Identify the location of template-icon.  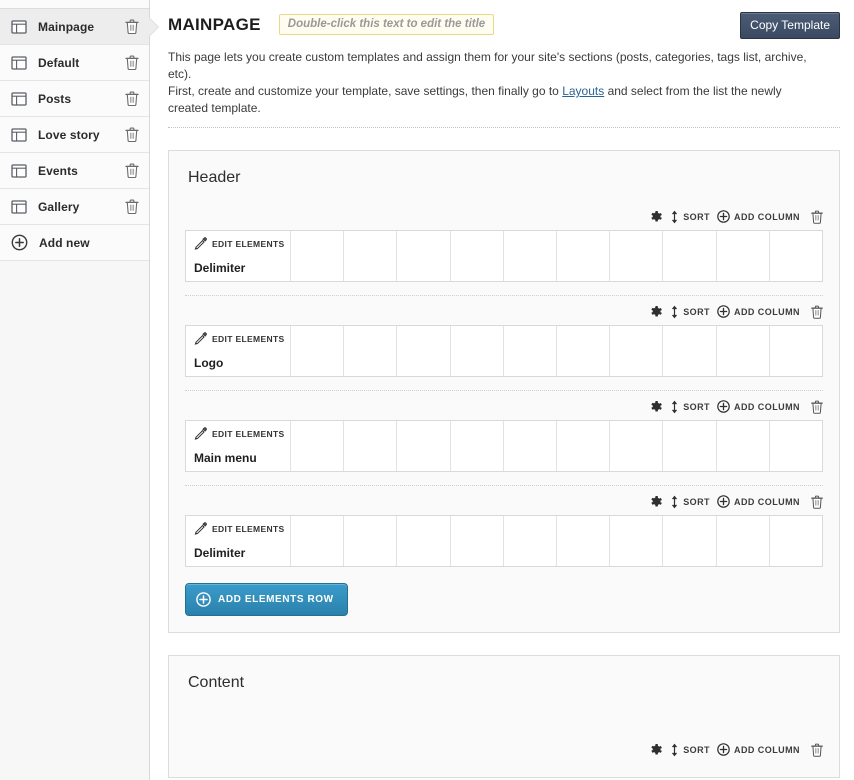
(19, 207).